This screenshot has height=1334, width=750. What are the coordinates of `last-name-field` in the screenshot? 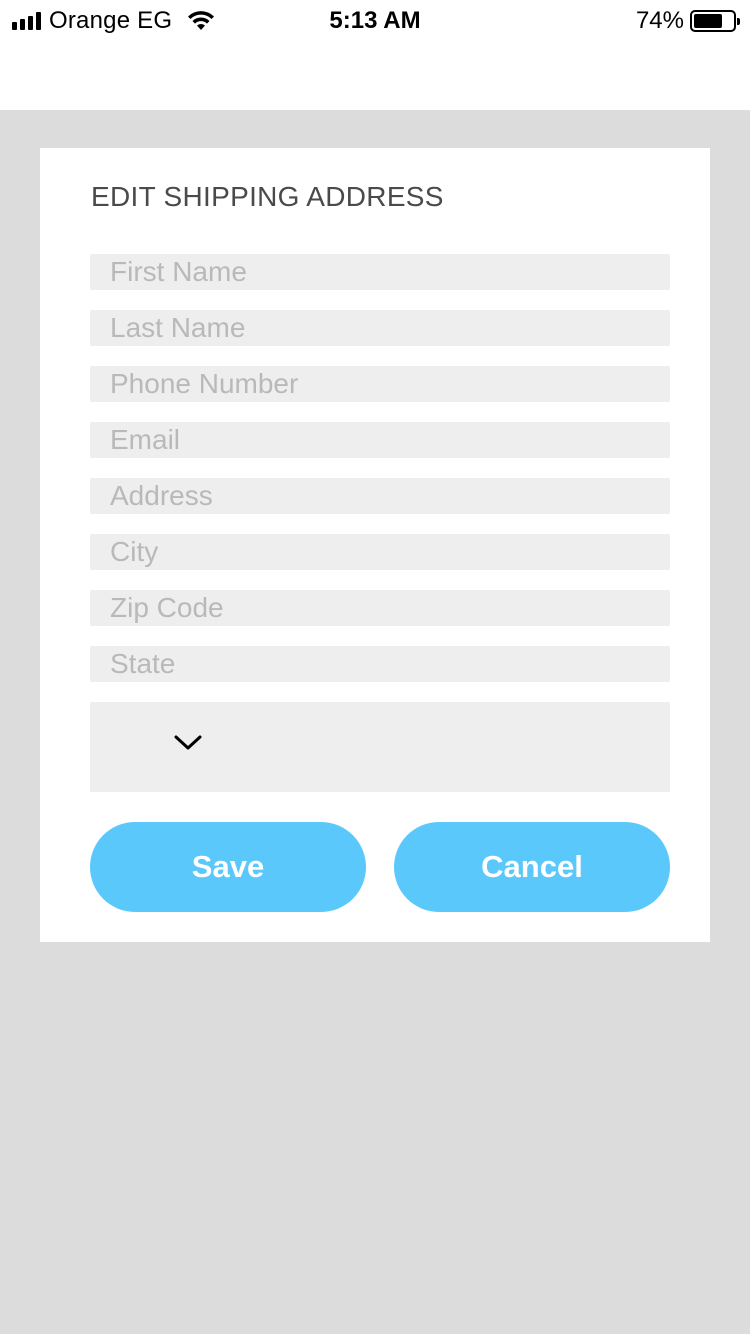 It's located at (380, 328).